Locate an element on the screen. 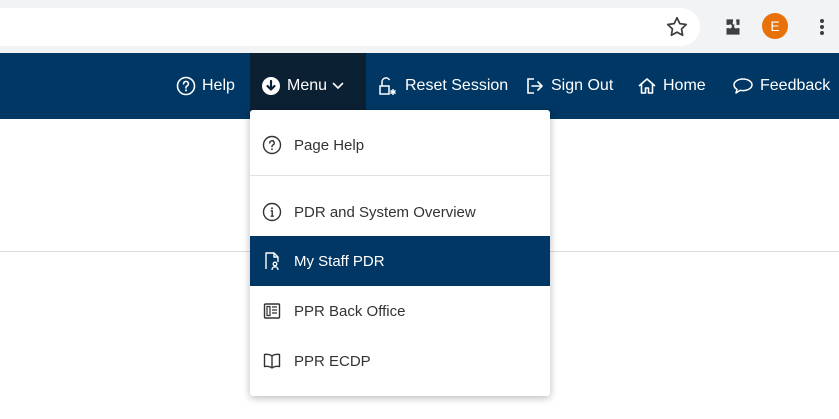 The image size is (839, 419). home-label: Home is located at coordinates (684, 85).